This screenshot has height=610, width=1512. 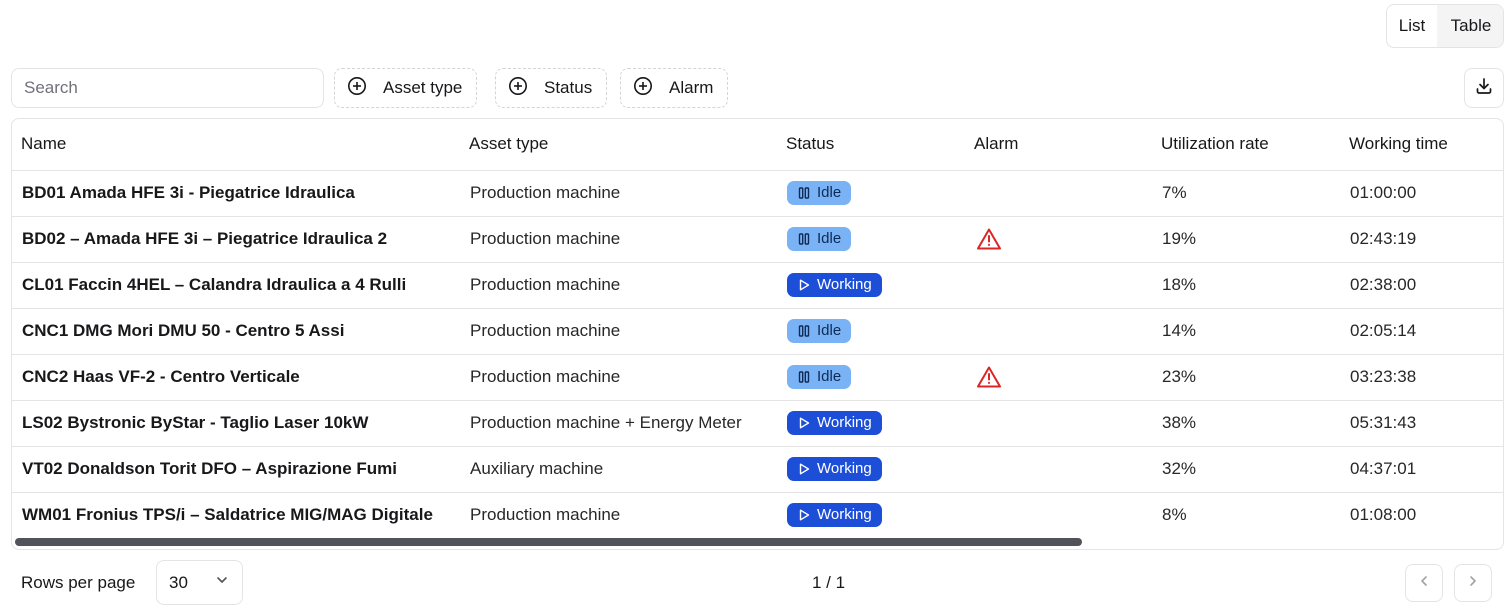 I want to click on filter-asset-type-button: Asset type, so click(x=406, y=88).